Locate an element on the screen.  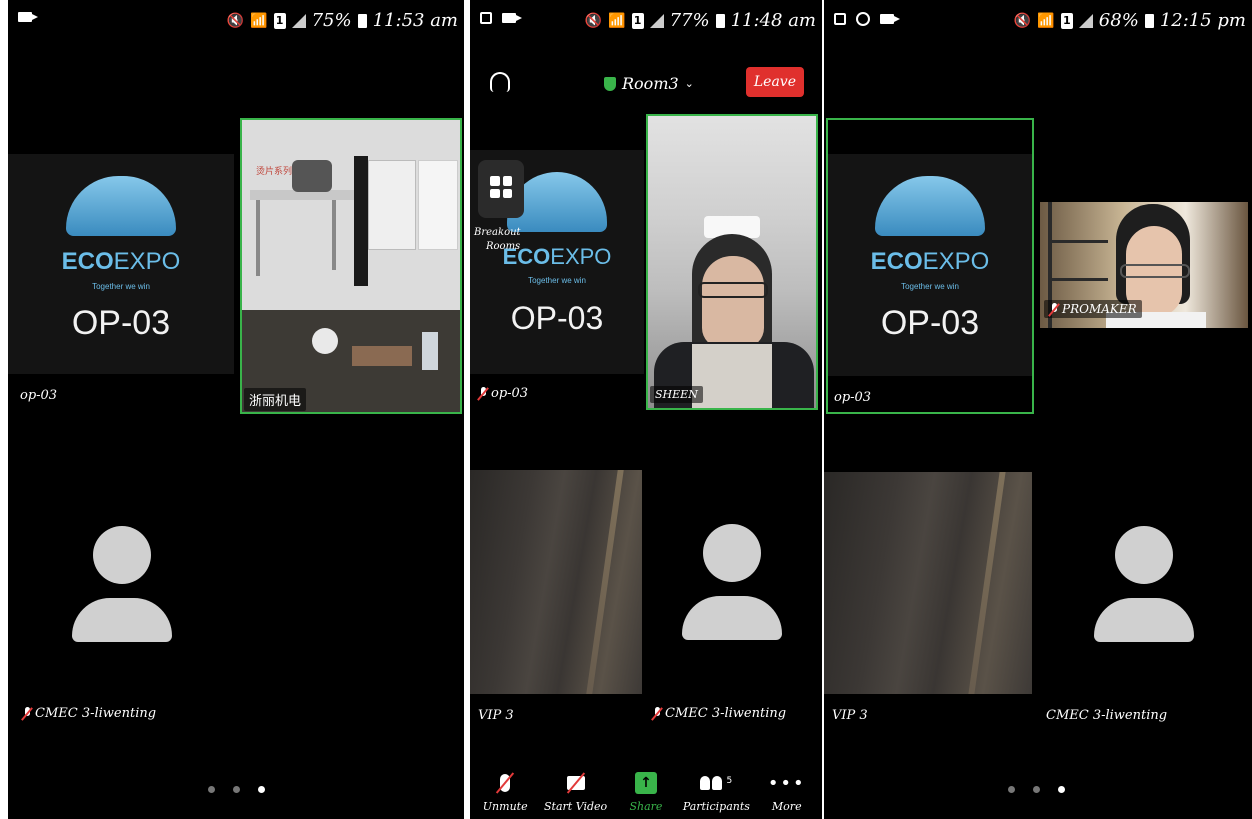
clock: 12:15 pm is located at coordinates (1202, 20).